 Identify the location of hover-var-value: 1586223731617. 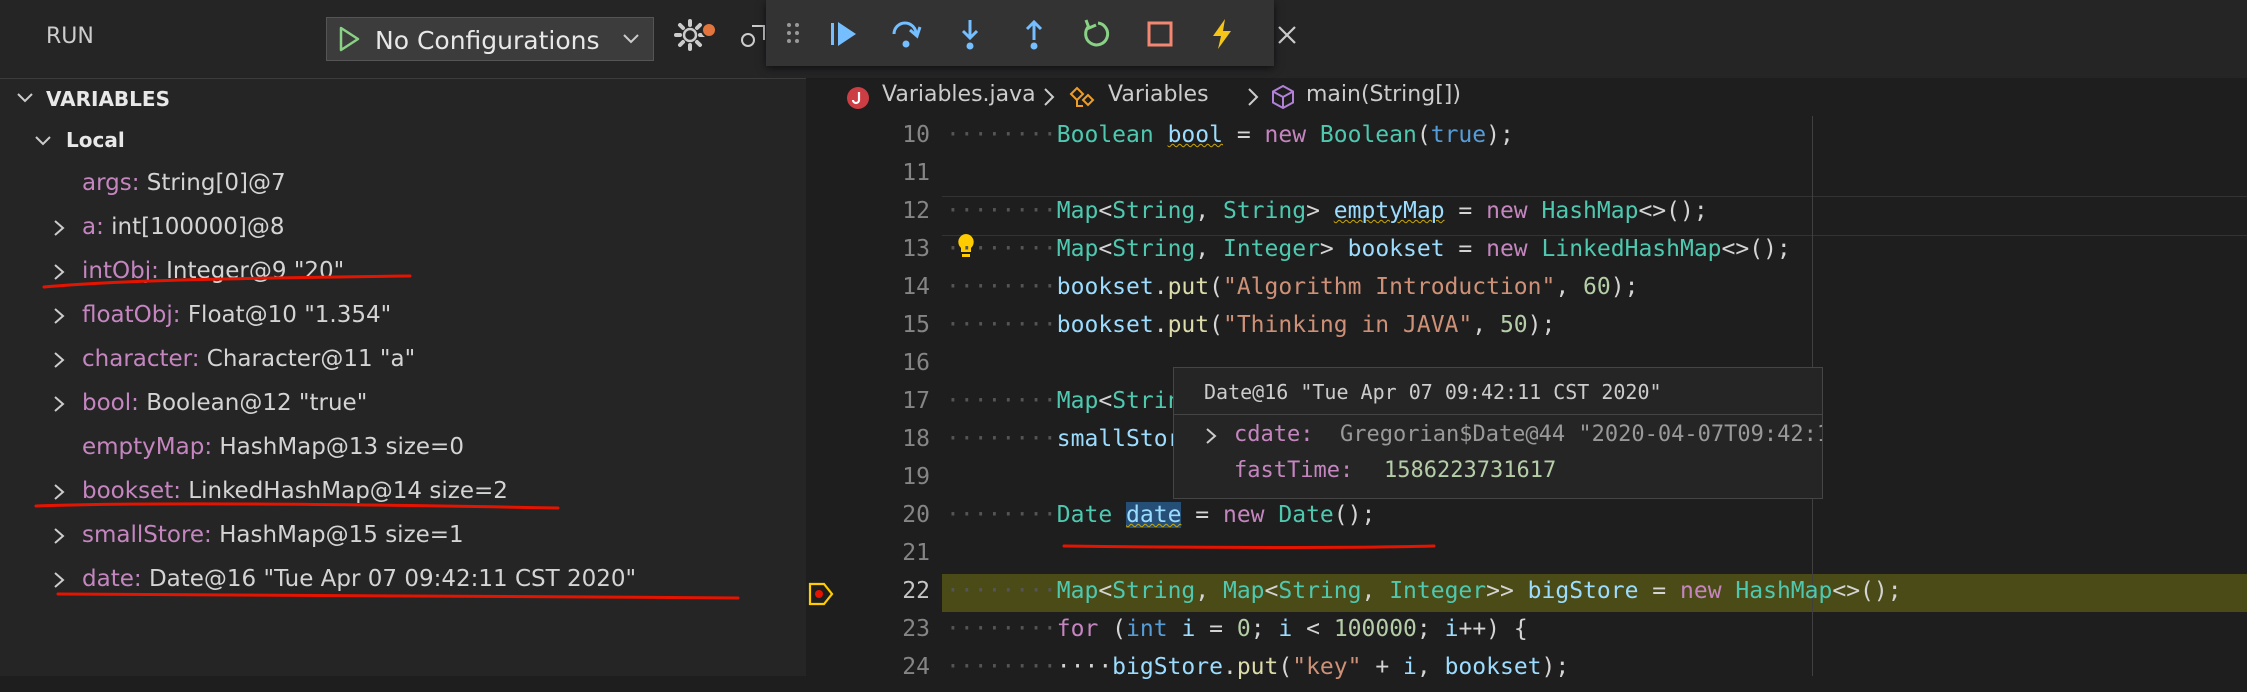
(1470, 470).